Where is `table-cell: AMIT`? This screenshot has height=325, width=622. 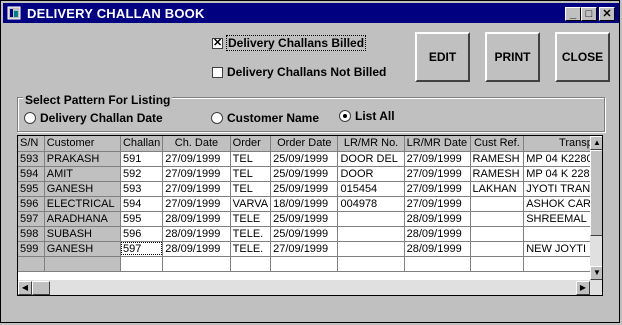 table-cell: AMIT is located at coordinates (82, 174).